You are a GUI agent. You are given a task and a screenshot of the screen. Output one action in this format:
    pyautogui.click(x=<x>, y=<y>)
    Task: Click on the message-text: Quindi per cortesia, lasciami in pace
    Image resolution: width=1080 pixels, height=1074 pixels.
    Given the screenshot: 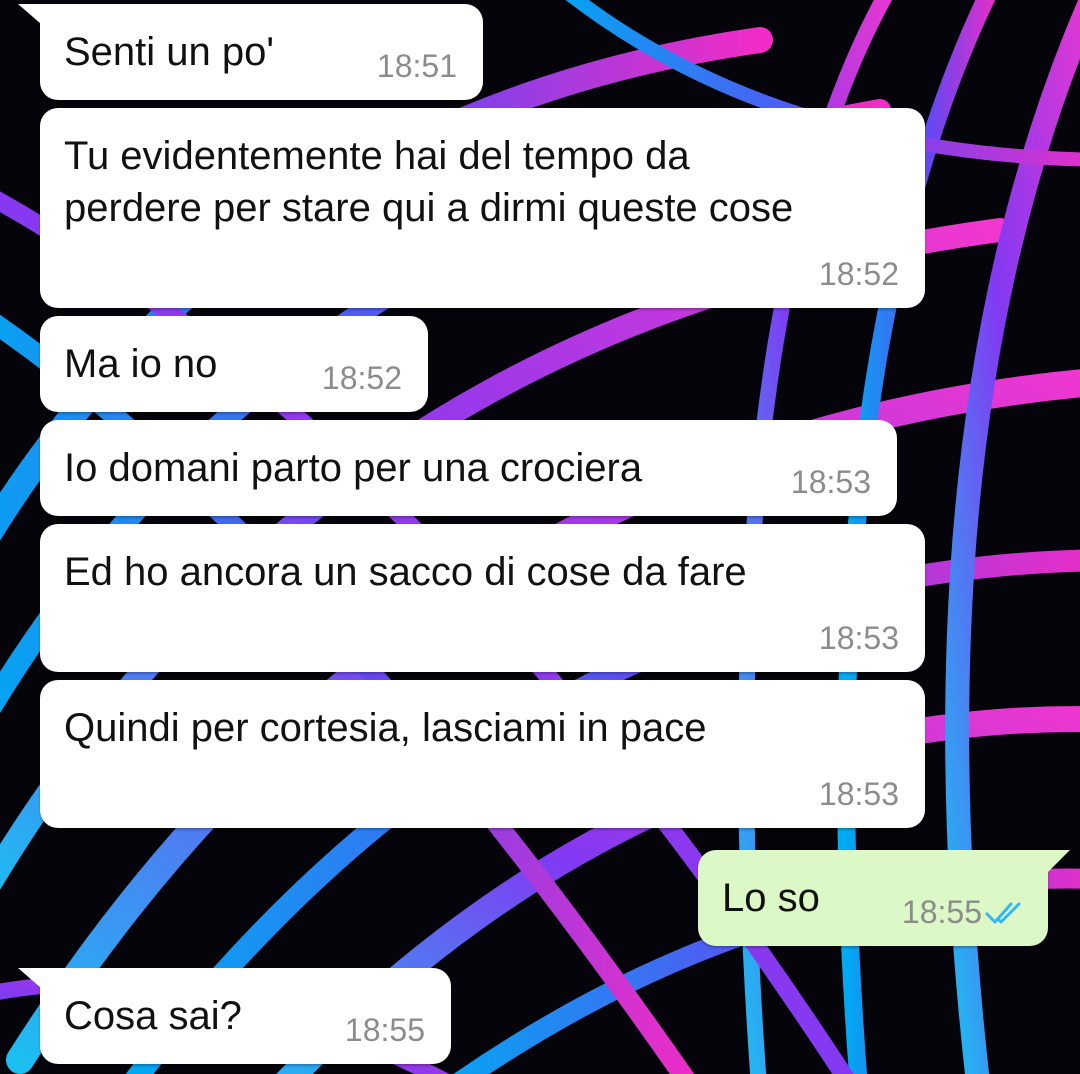 What is the action you would take?
    pyautogui.click(x=385, y=728)
    